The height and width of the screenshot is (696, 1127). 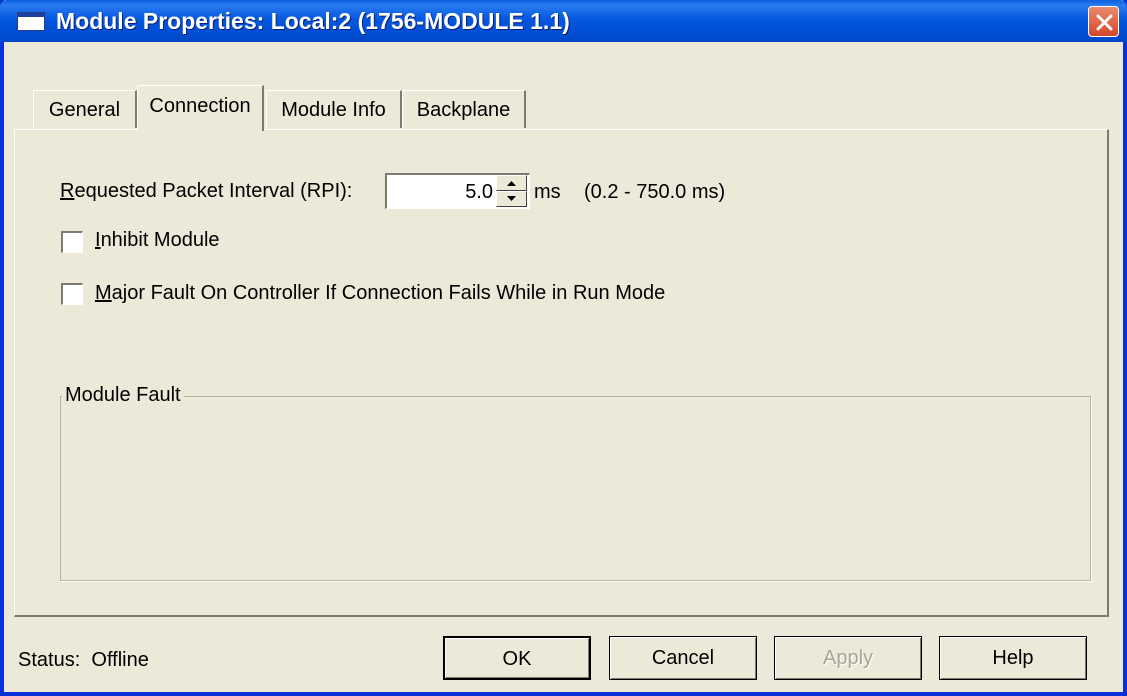 I want to click on status-label: Status:, so click(x=49, y=660).